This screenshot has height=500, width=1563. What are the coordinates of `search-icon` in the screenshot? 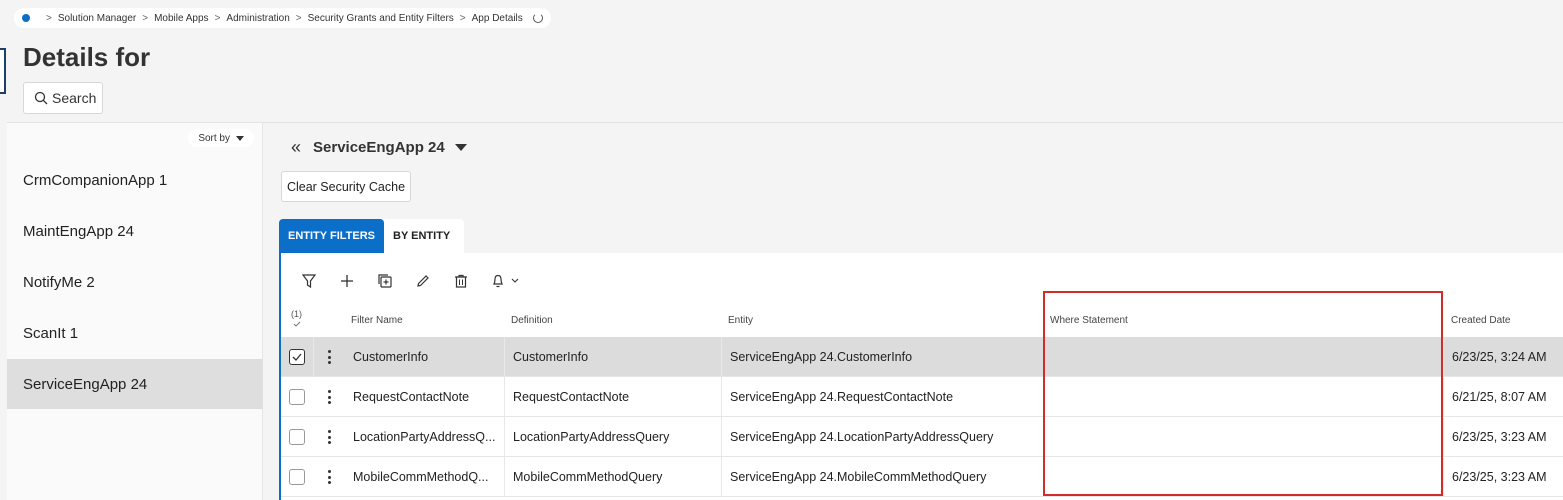 It's located at (41, 98).